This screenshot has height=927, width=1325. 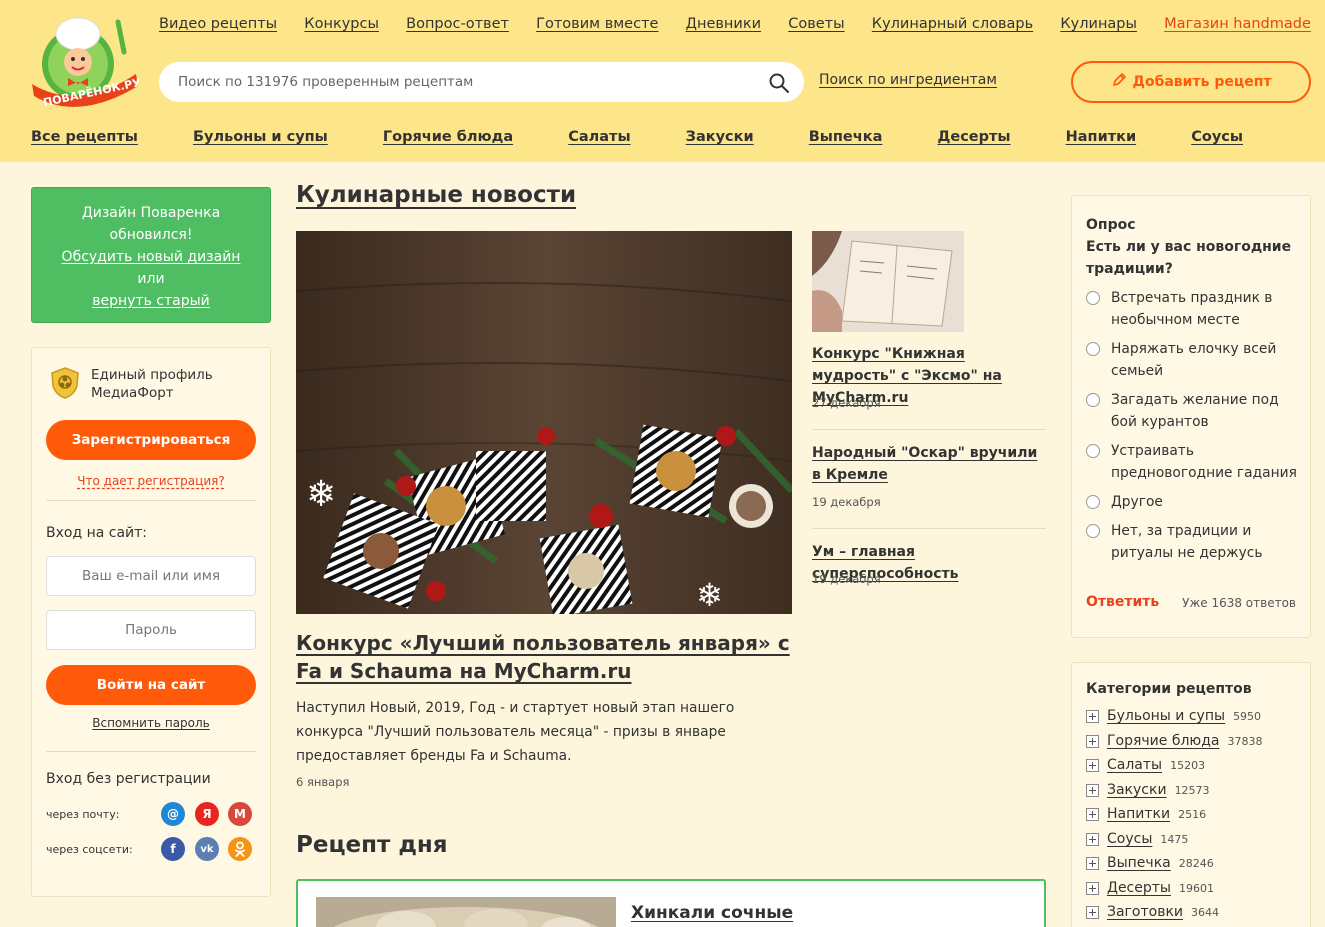 What do you see at coordinates (888, 281) in the screenshot?
I see `news-side-image` at bounding box center [888, 281].